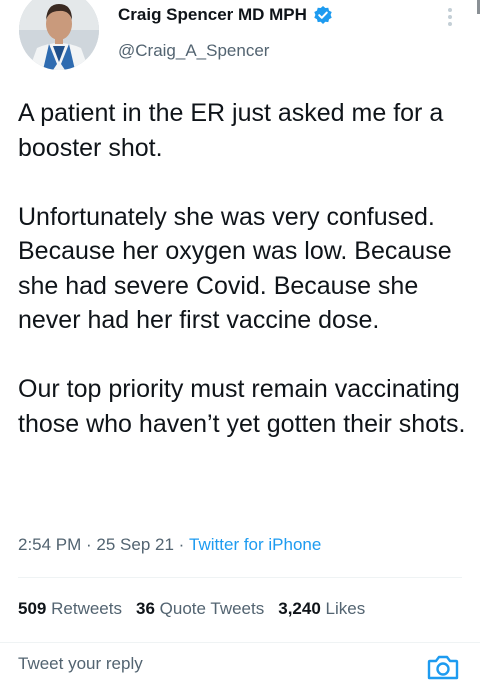  I want to click on tweet-meta: 2:54 PM · 25 Sep 21 · Twitter for iPhone, so click(169, 545).